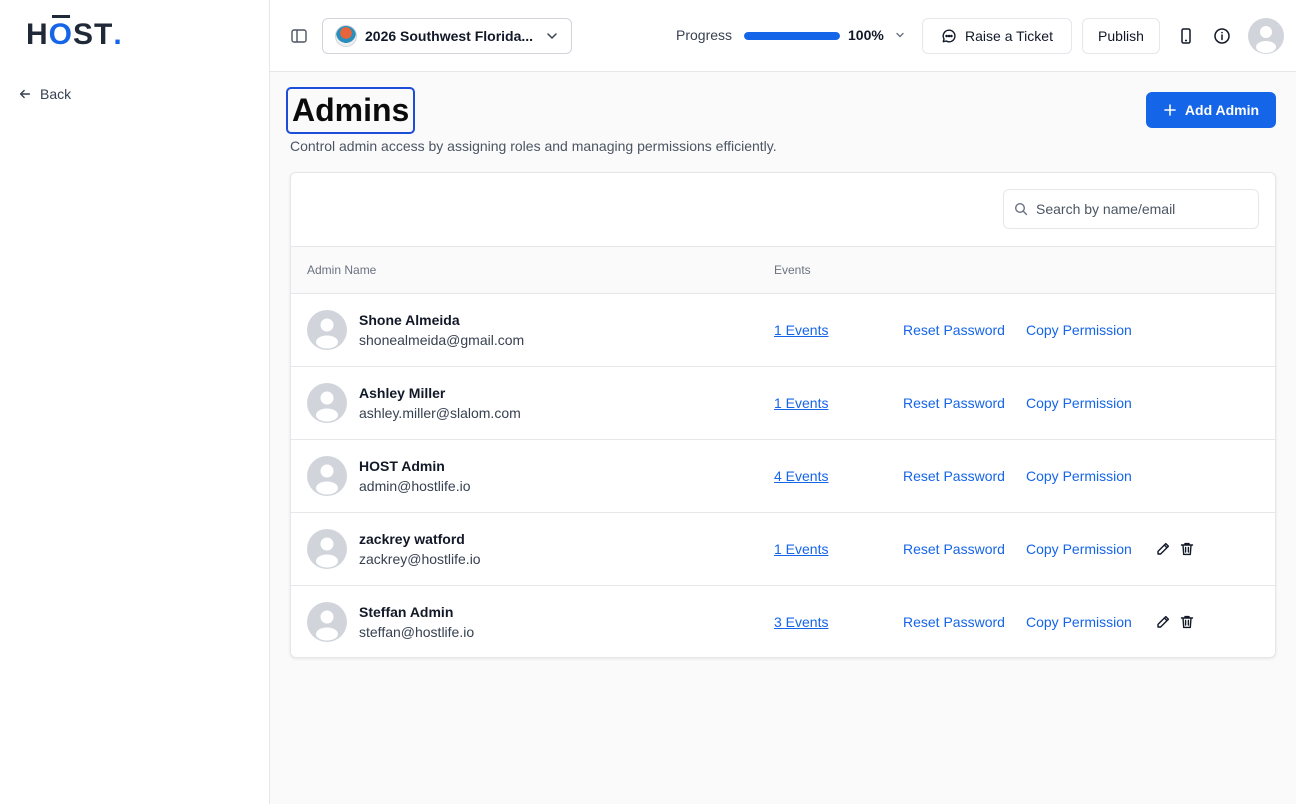  What do you see at coordinates (417, 632) in the screenshot?
I see `admin-email: steffan@hostlife.io` at bounding box center [417, 632].